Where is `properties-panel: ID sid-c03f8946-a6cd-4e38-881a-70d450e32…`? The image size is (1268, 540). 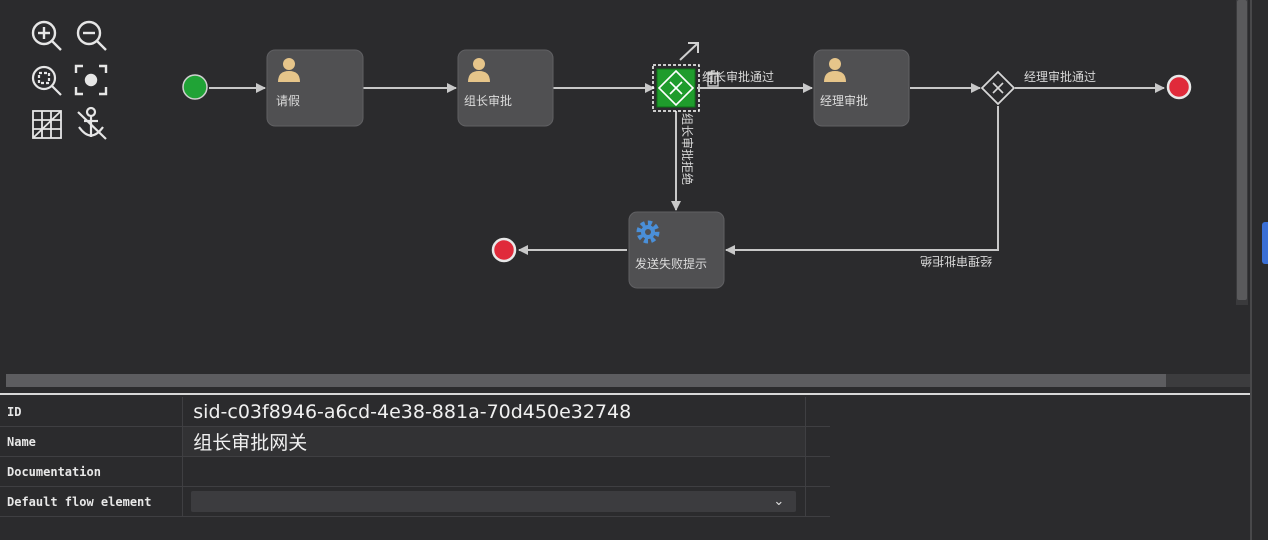 properties-panel: ID sid-c03f8946-a6cd-4e38-881a-70d450e32… is located at coordinates (415, 457).